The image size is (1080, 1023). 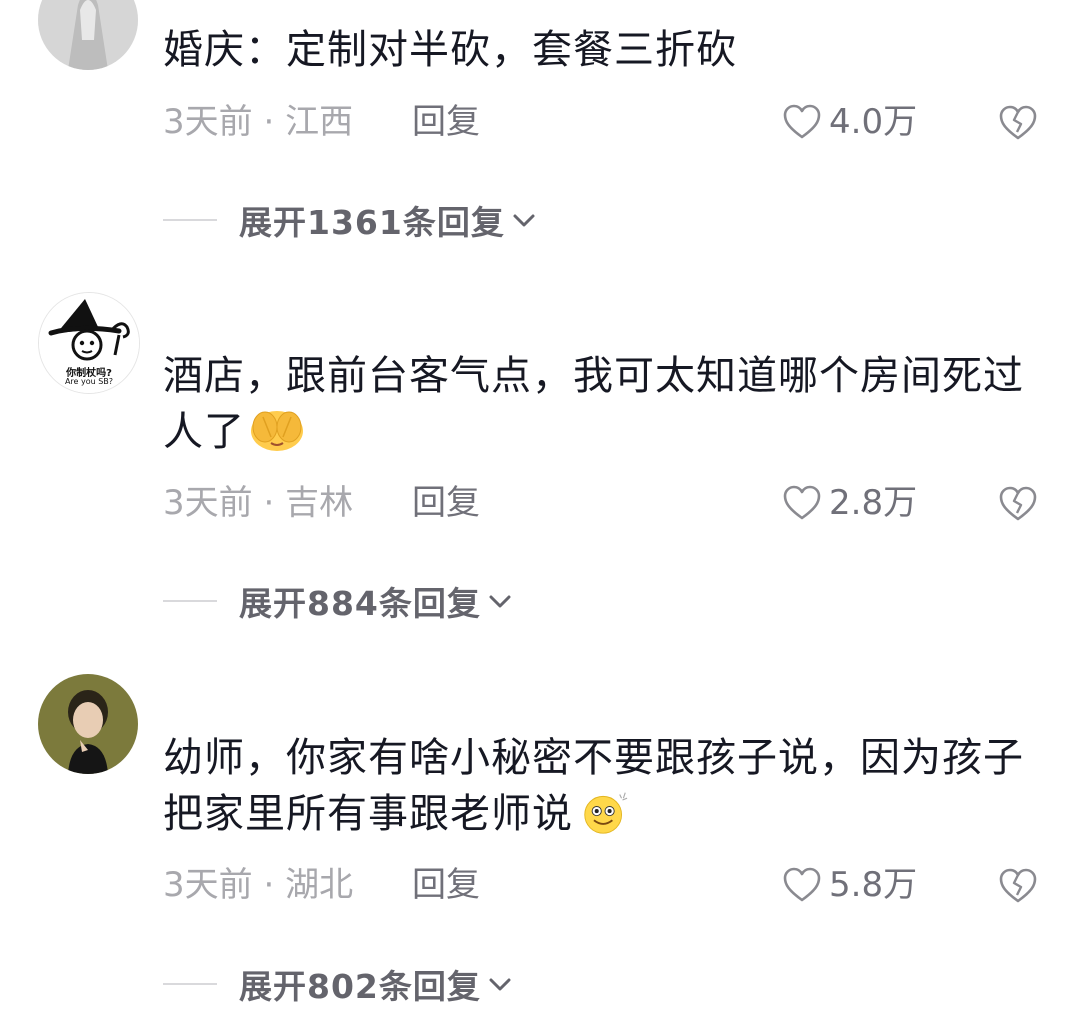 What do you see at coordinates (372, 222) in the screenshot?
I see `expand-replies-label: 展开1361条回复` at bounding box center [372, 222].